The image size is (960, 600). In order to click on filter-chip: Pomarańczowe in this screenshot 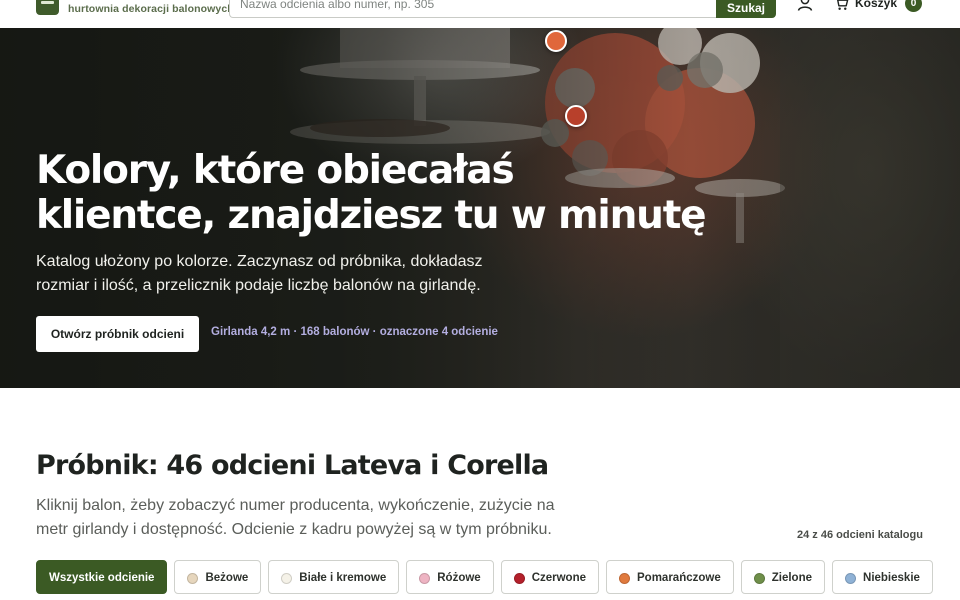, I will do `click(670, 577)`.